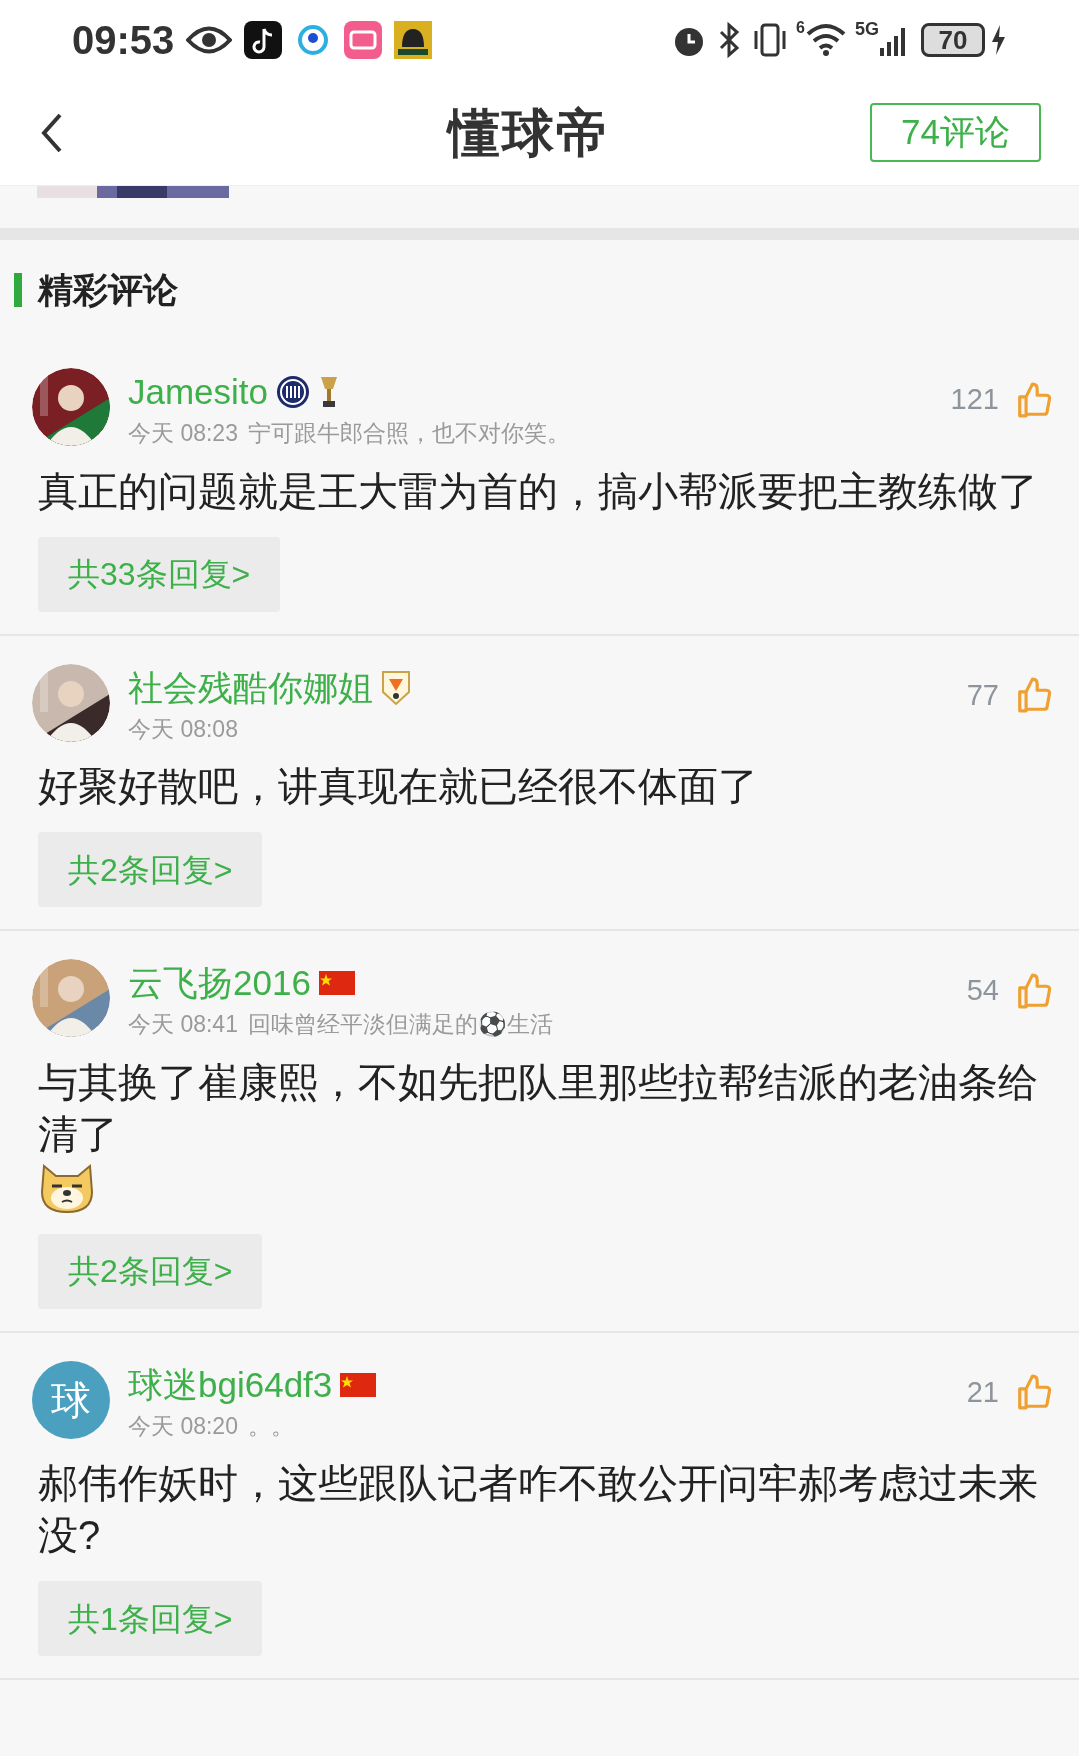 This screenshot has height=1756, width=1079. I want to click on comment-text: 郝伟作妖时，这些跟队记者咋不敢公开问牢郝考虑过未来没?, so click(538, 1509).